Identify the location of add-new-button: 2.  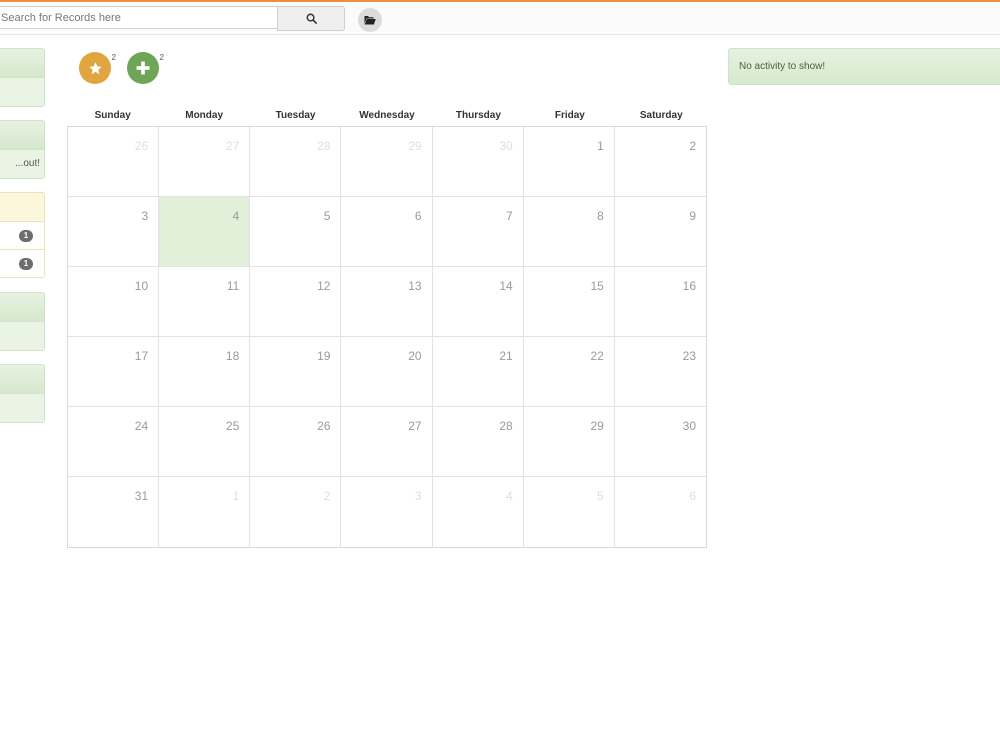
(146, 68).